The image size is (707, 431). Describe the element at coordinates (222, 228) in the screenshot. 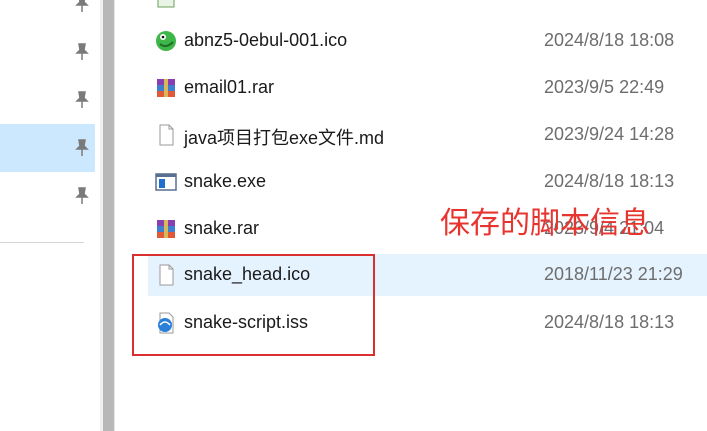

I see `file-name: snake.rar` at that location.